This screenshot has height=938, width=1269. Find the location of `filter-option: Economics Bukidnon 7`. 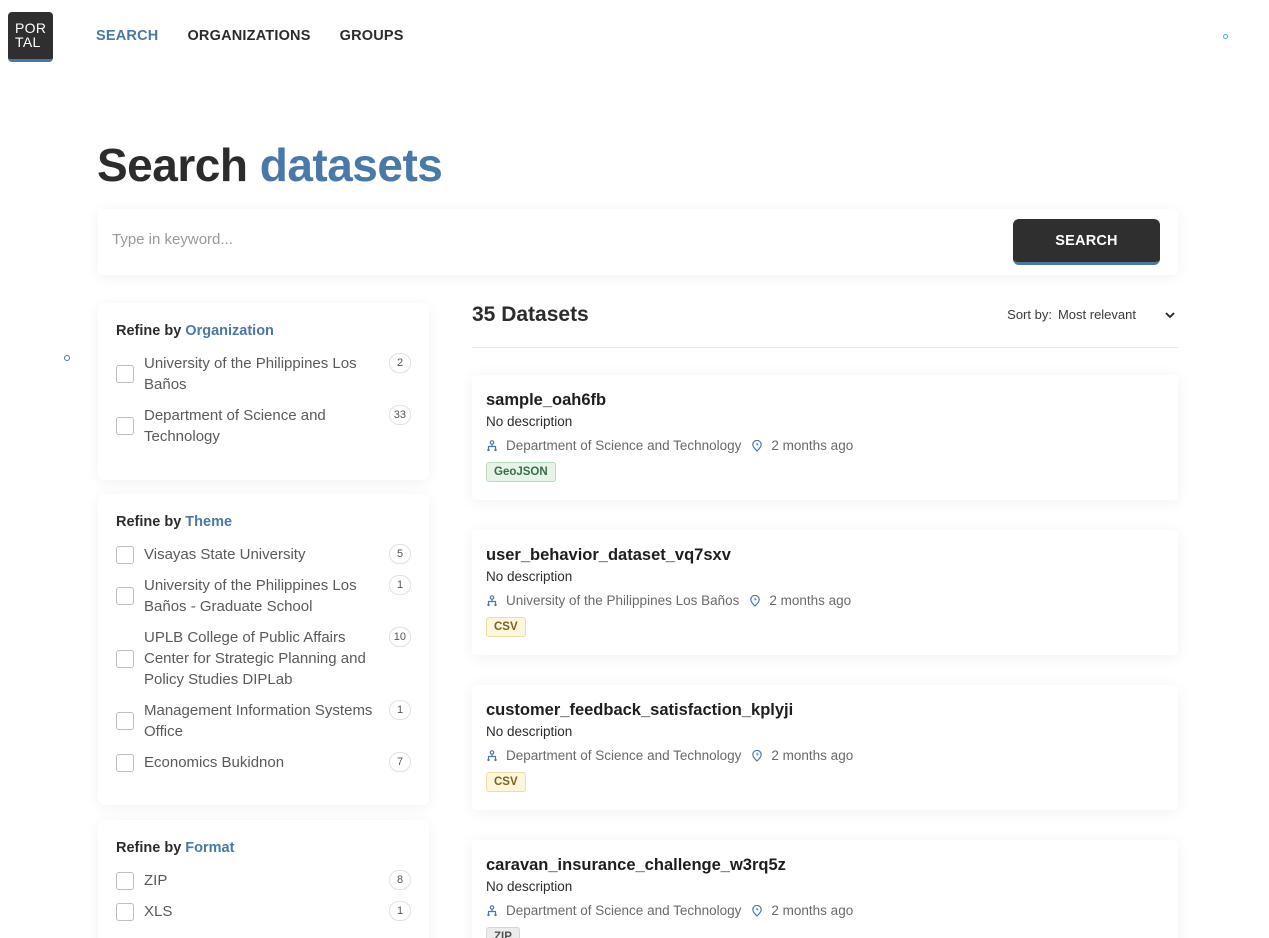

filter-option: Economics Bukidnon 7 is located at coordinates (263, 762).